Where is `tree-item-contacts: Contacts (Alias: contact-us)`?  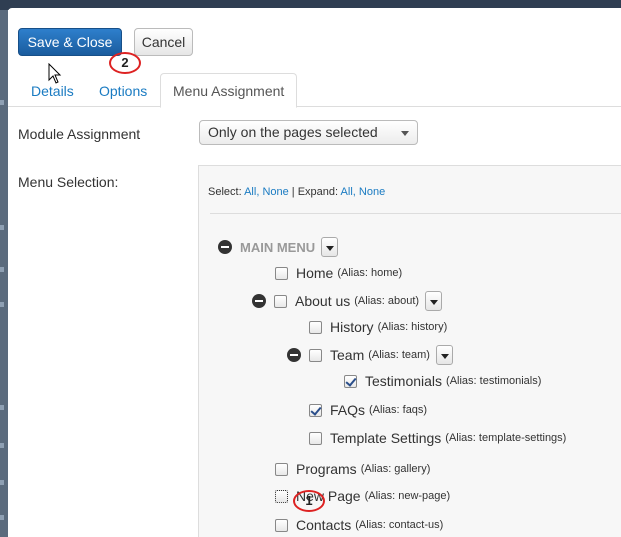
tree-item-contacts: Contacts (Alias: contact-us) is located at coordinates (359, 525).